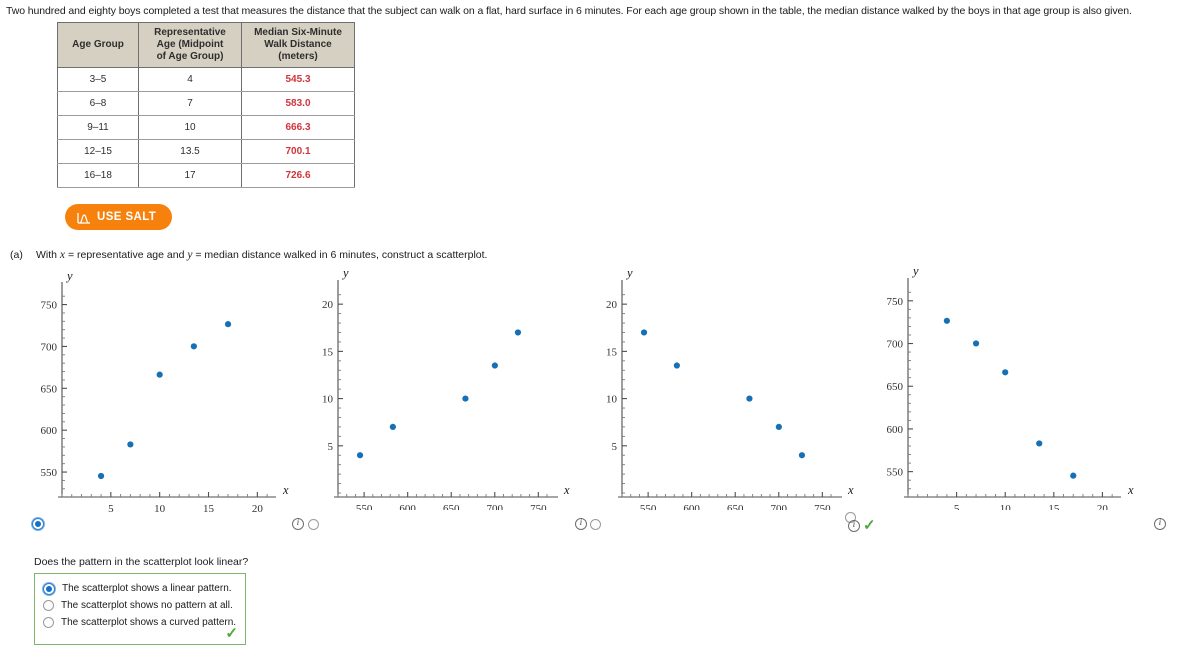 Image resolution: width=1200 pixels, height=649 pixels. Describe the element at coordinates (16, 255) in the screenshot. I see `part-a-label: (a)` at that location.